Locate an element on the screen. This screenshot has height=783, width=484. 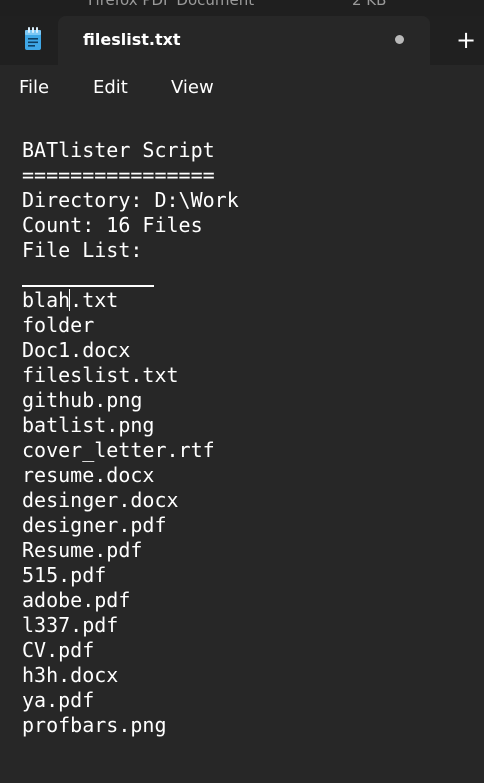
new-tab-button: + is located at coordinates (466, 40).